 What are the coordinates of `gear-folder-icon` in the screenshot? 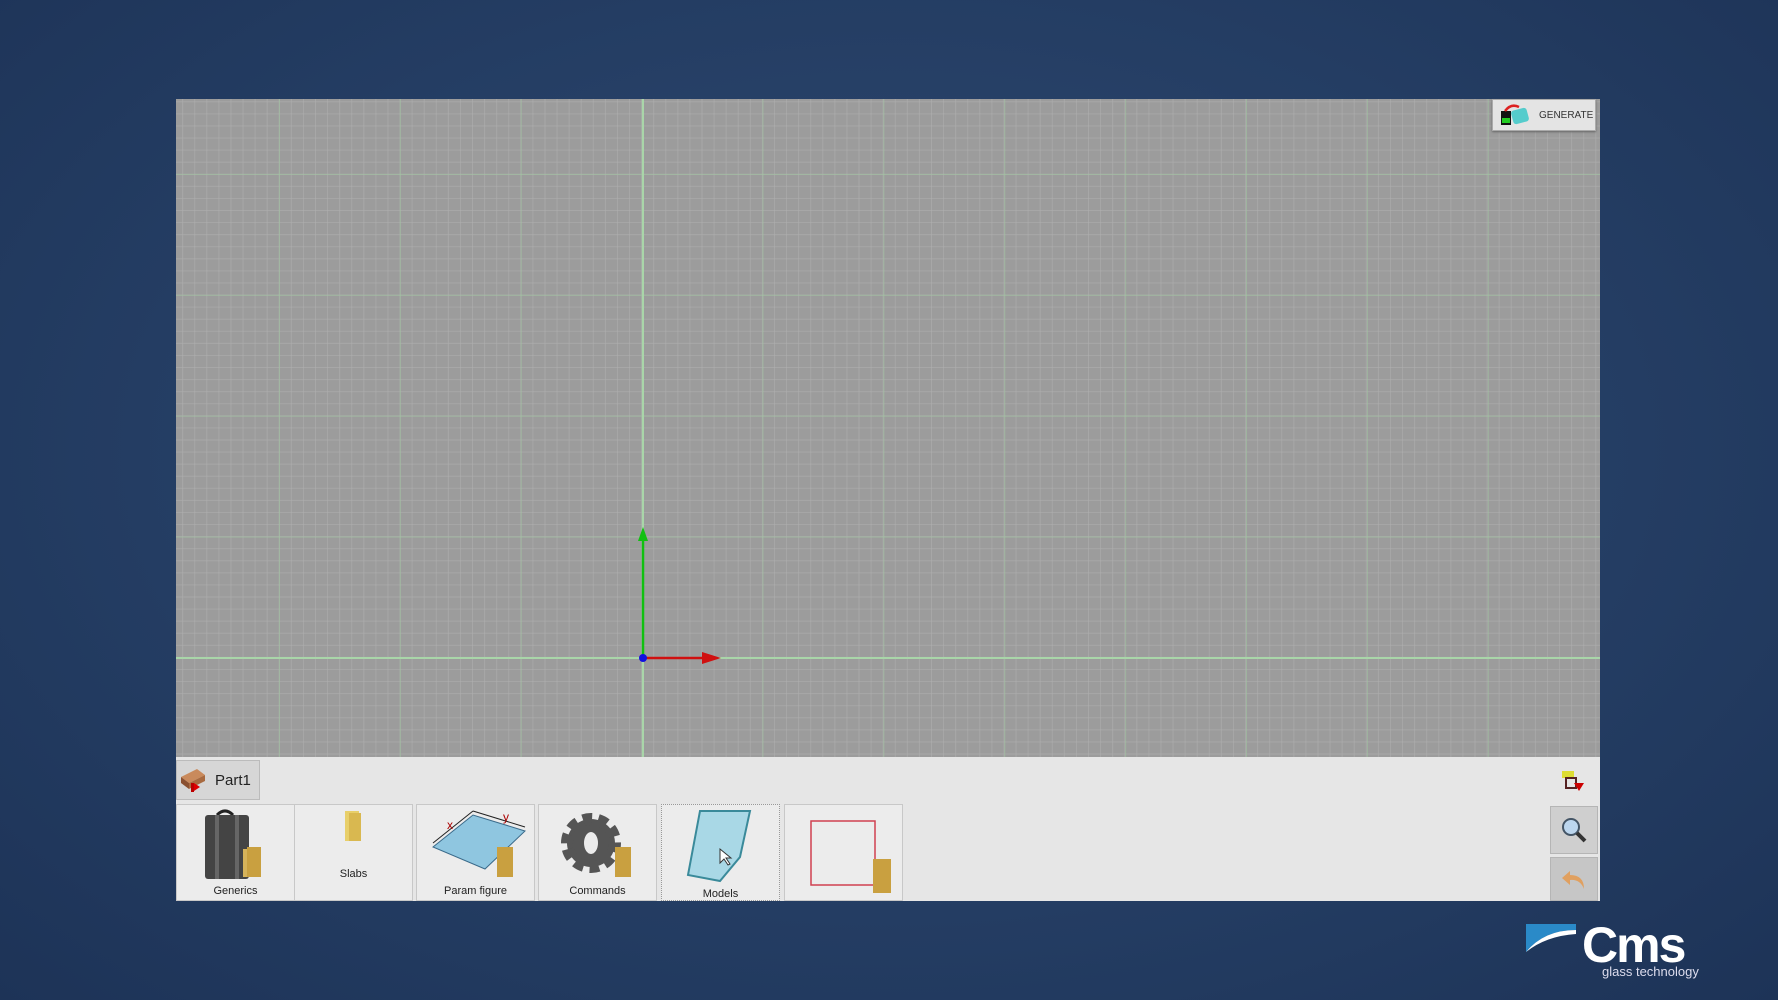 It's located at (596, 845).